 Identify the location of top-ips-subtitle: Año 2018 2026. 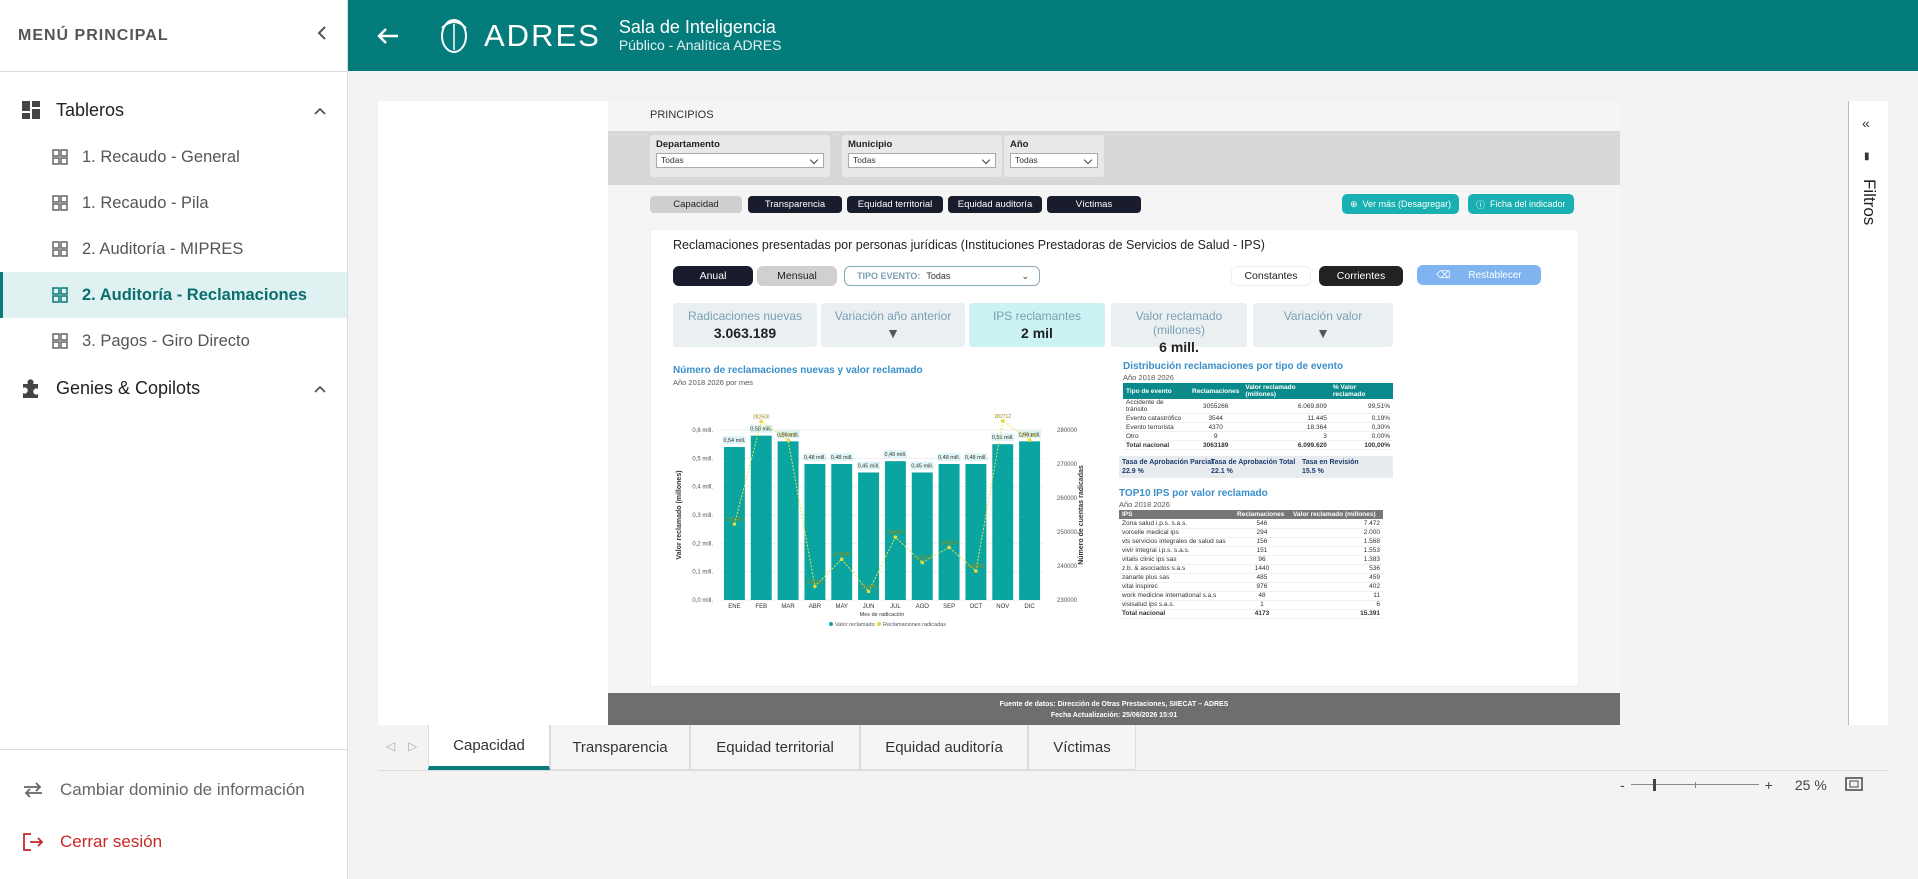
(1144, 504).